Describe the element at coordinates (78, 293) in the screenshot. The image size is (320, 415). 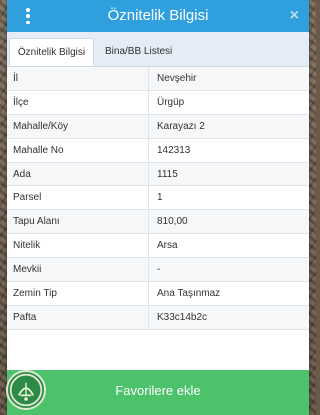
I see `row-label: Zemin Tip` at that location.